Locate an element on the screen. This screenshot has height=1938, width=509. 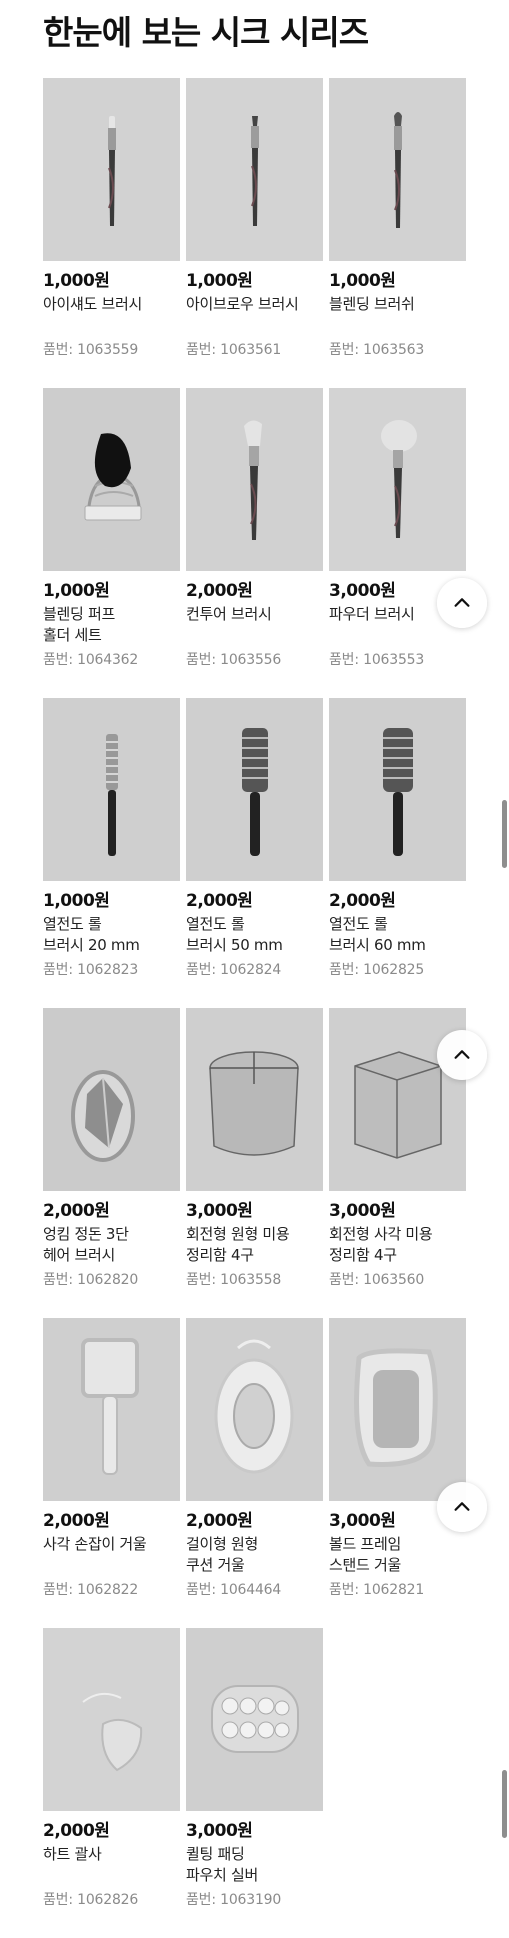
product-card: 3,000원 볼드 프레임 스탠드 거울 품번: 1062821 is located at coordinates (397, 1473).